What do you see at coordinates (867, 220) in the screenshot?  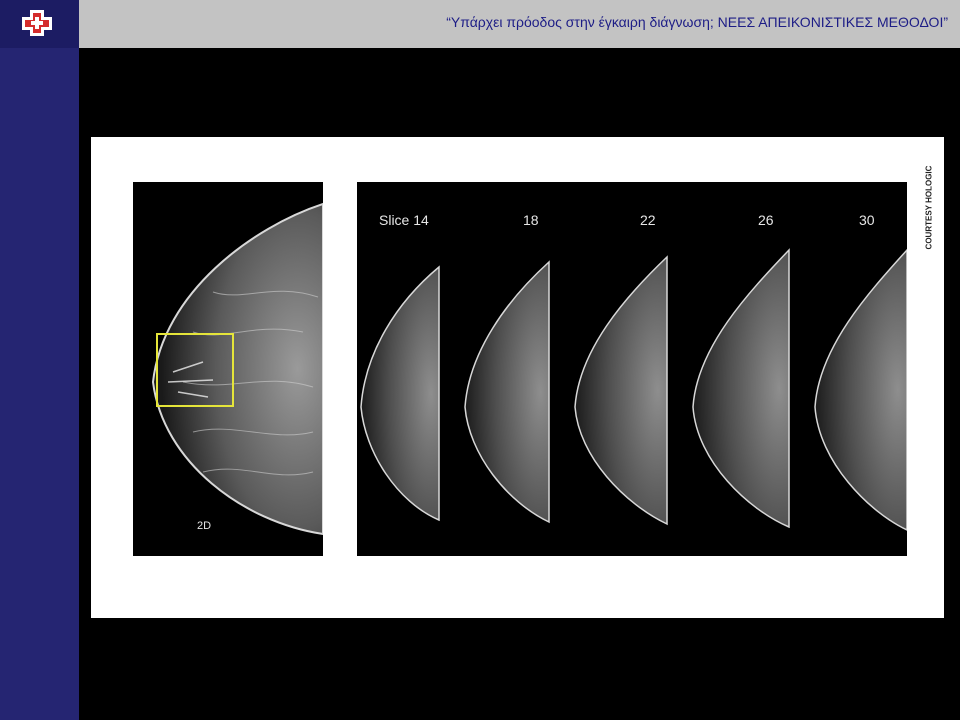 I see `slice-label-30: 30` at bounding box center [867, 220].